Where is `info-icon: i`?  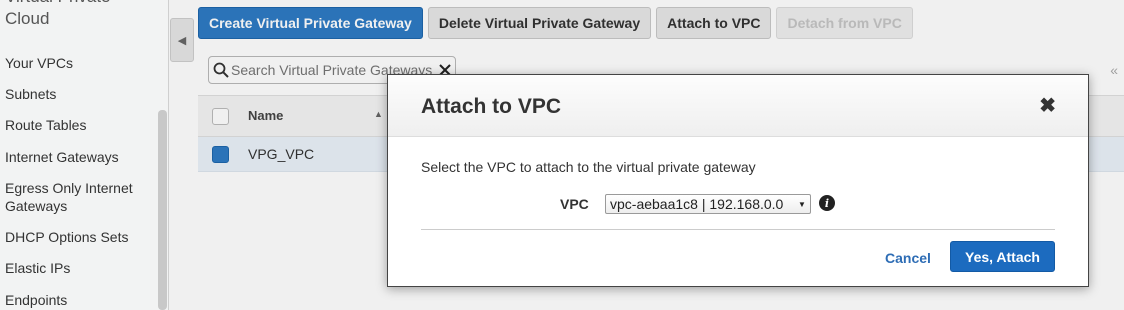 info-icon: i is located at coordinates (827, 203).